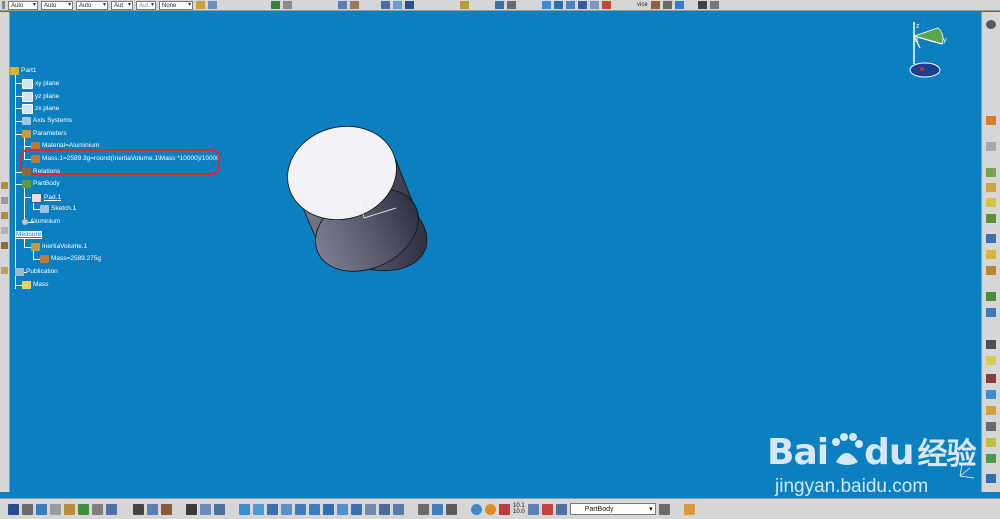  I want to click on fillet-icon, so click(991, 296).